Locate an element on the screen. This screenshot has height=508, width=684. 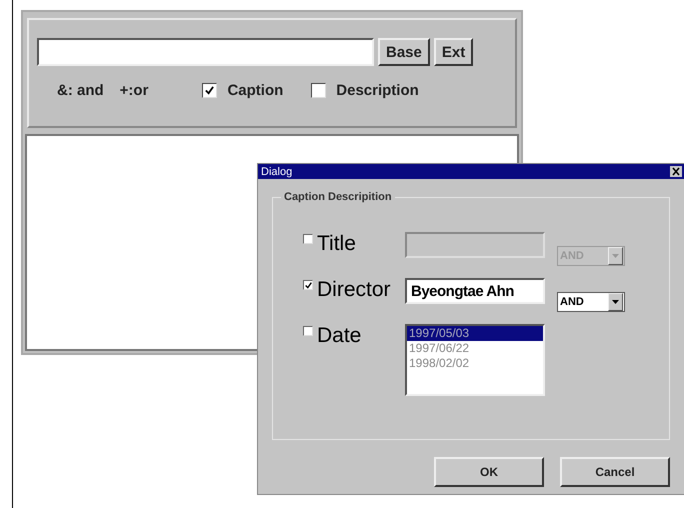
list-item: 1998/02/02 is located at coordinates (475, 363).